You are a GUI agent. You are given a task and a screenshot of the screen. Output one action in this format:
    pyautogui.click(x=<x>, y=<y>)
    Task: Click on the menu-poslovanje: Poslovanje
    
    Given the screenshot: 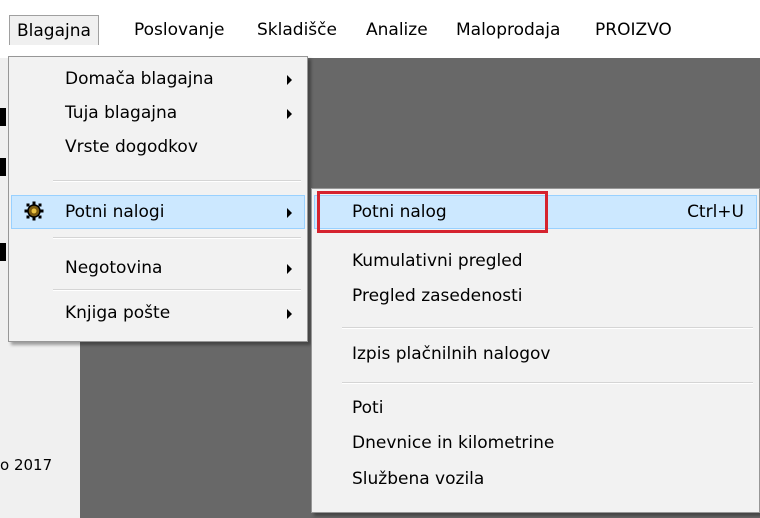 What is the action you would take?
    pyautogui.click(x=179, y=30)
    